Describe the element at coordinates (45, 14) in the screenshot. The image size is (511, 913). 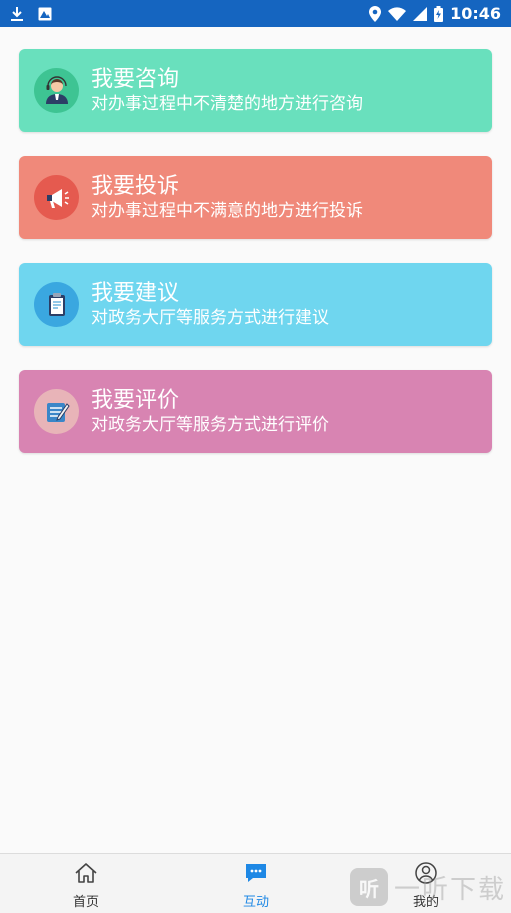
I see `image-icon` at that location.